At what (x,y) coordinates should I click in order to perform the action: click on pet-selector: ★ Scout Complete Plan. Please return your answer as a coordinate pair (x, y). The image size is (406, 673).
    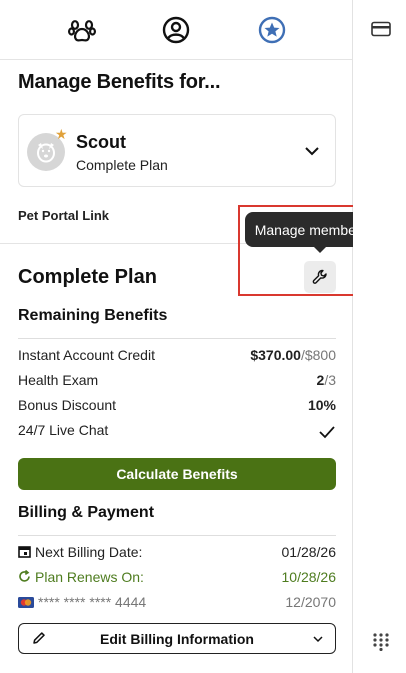
    Looking at the image, I should click on (177, 150).